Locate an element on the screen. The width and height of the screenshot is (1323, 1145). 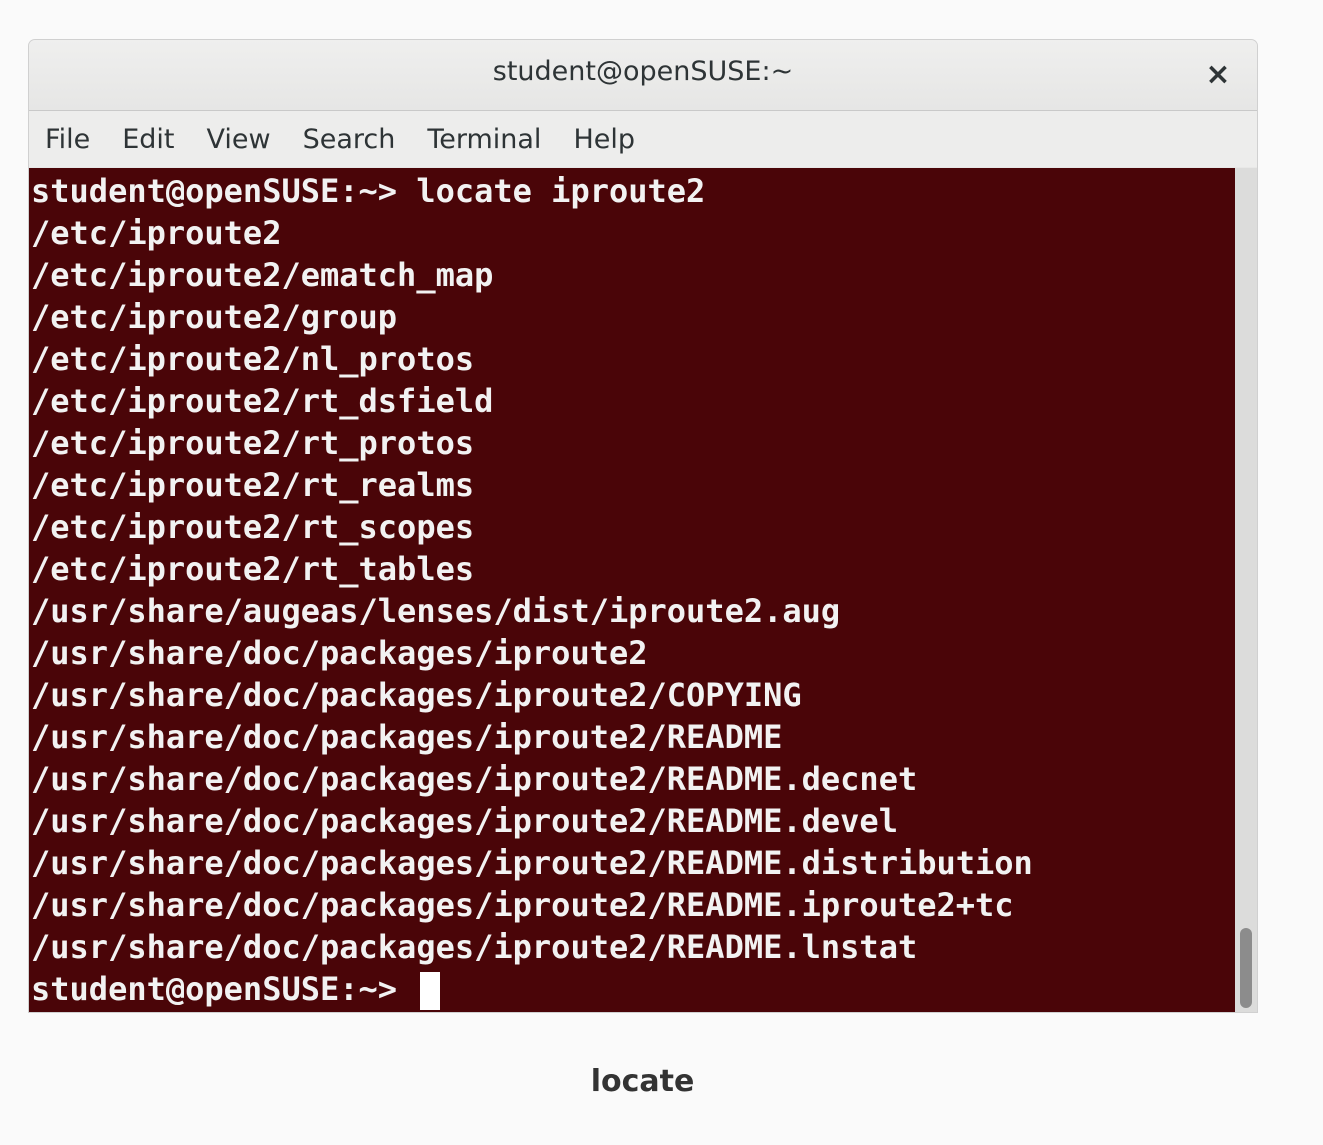
menu-file: File is located at coordinates (70, 139).